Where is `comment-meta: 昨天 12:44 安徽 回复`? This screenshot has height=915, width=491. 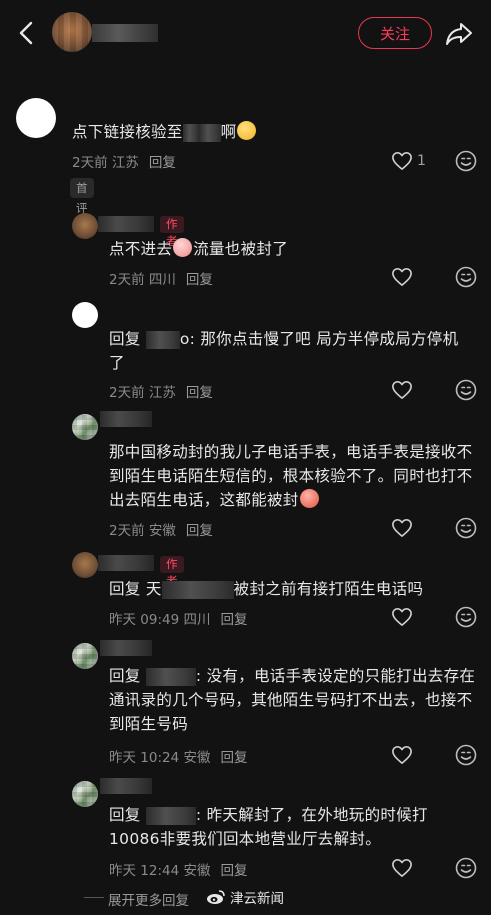 comment-meta: 昨天 12:44 安徽 回复 is located at coordinates (178, 871).